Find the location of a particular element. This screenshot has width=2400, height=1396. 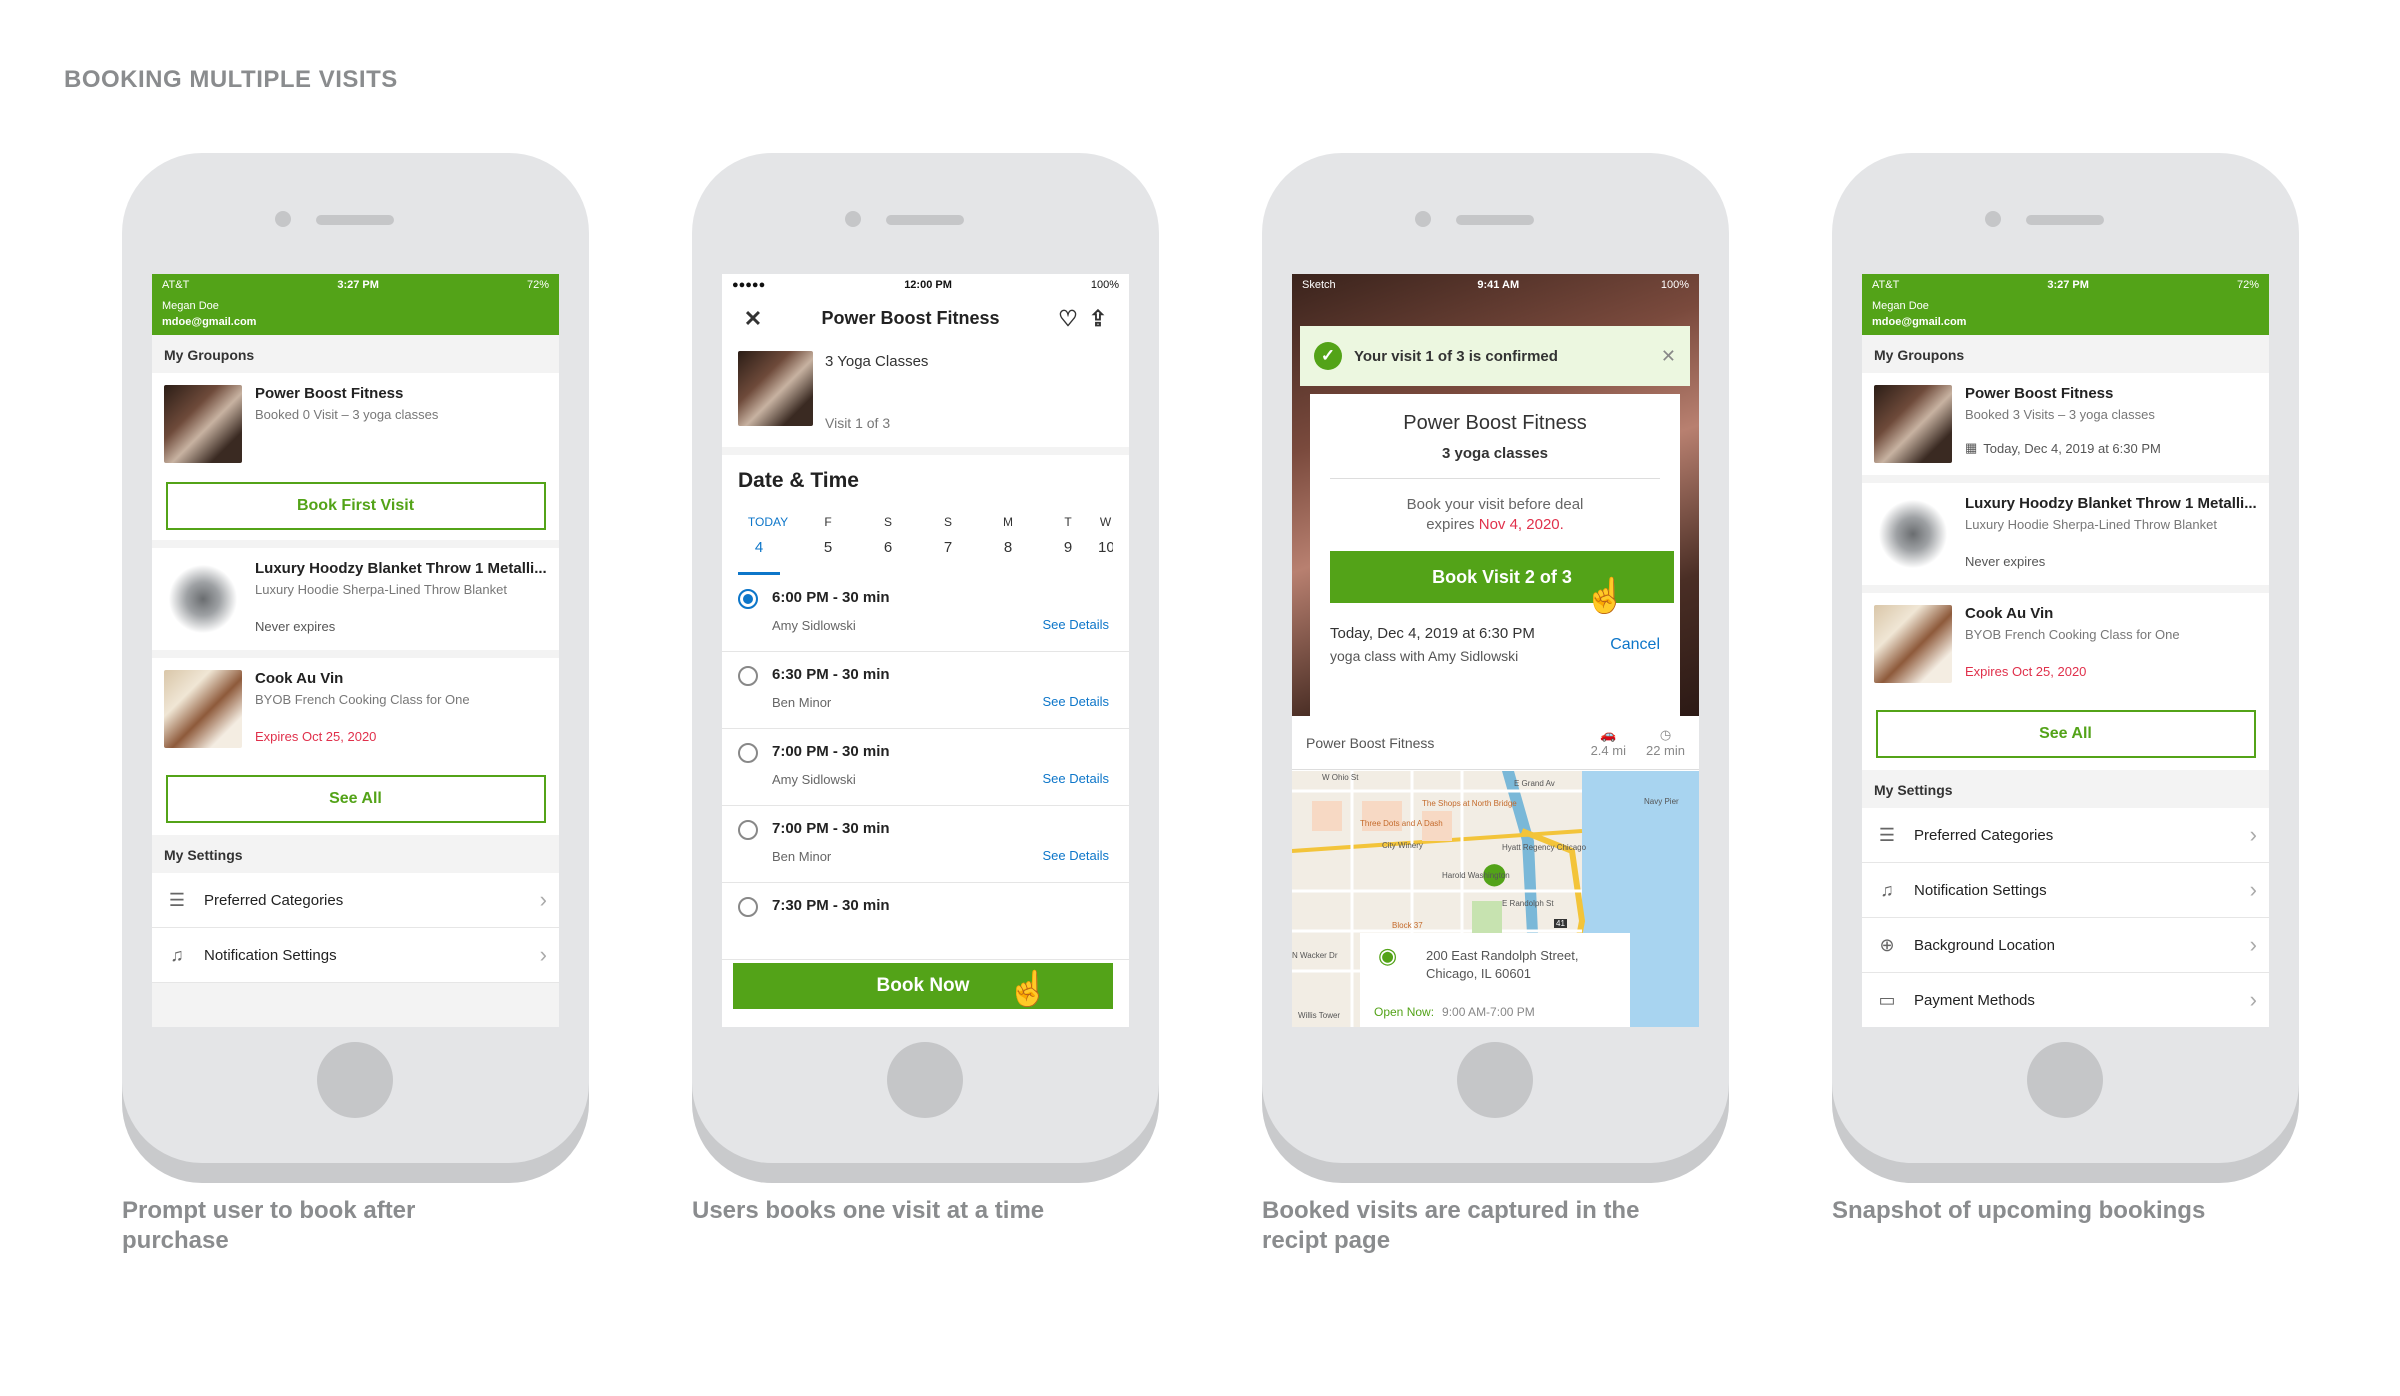

map-label: Harold Washington is located at coordinates (1476, 875).